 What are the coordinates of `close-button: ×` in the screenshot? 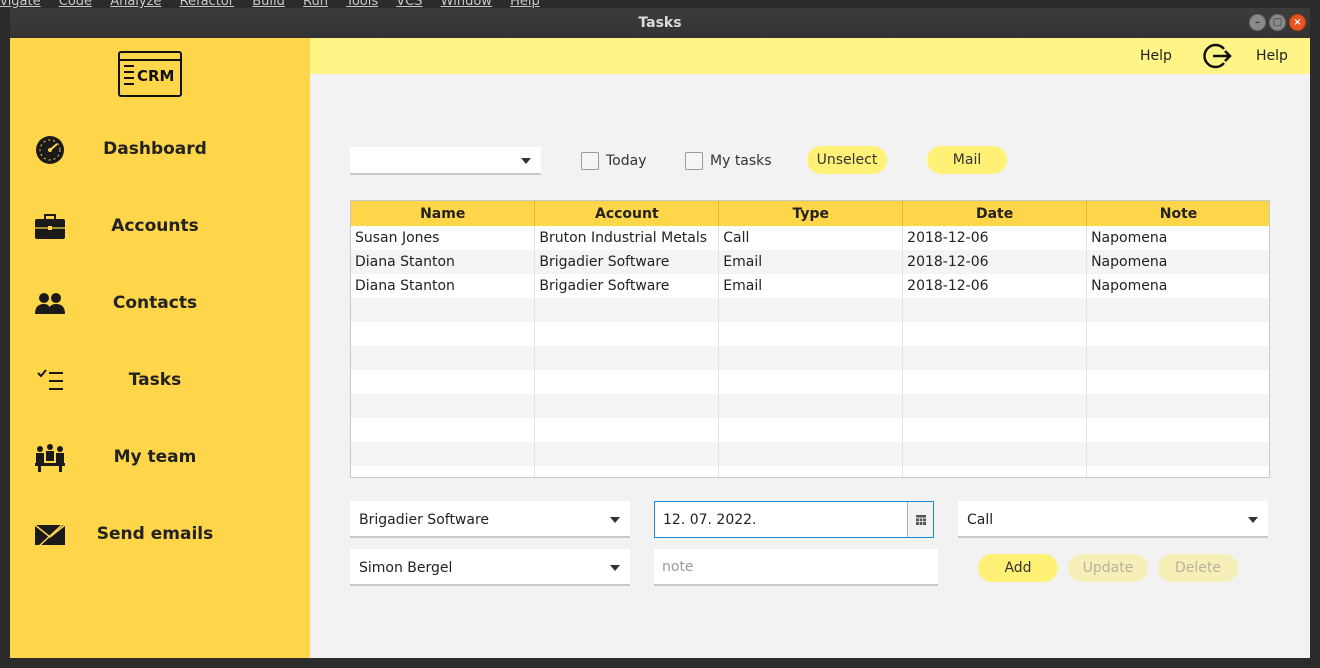 It's located at (1297, 22).